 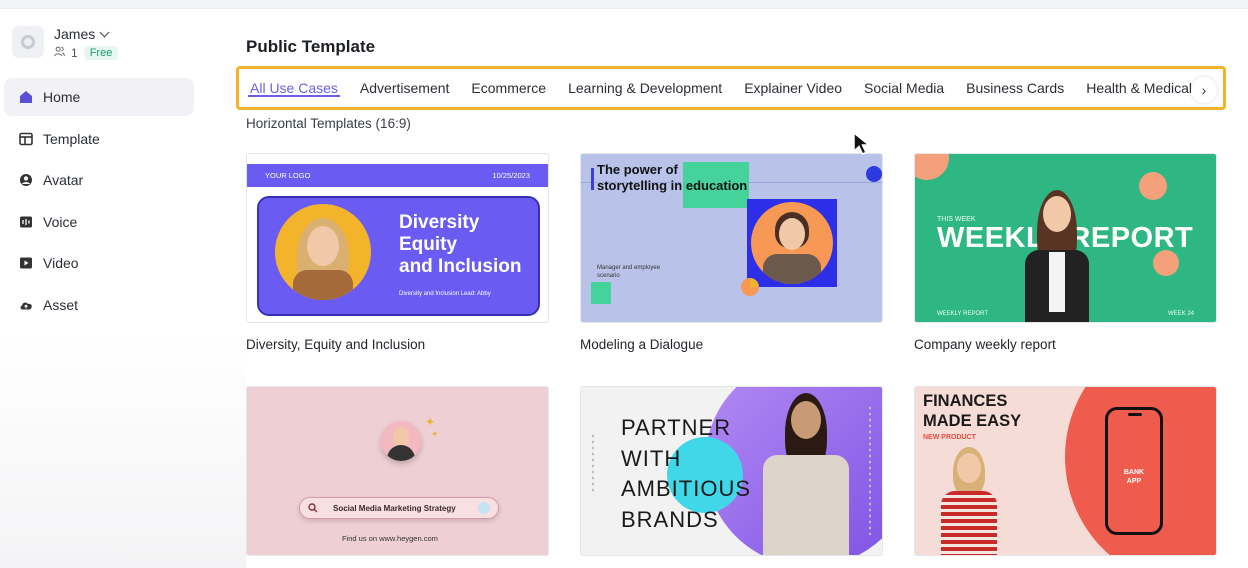 I want to click on tab-business-cards: Business Cards, so click(x=1015, y=88).